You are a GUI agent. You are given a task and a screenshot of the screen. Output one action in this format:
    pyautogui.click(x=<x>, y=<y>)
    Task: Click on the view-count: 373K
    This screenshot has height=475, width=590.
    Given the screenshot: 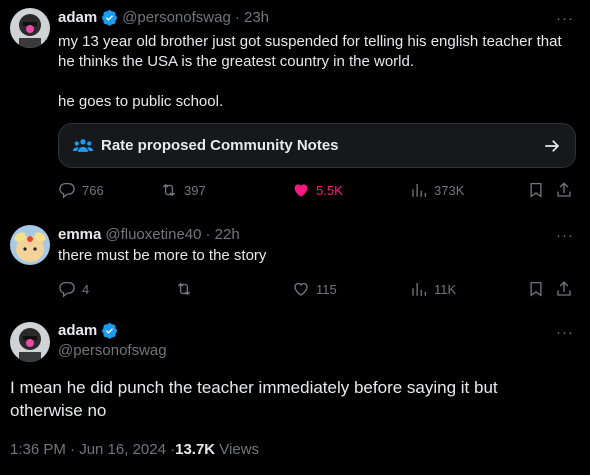 What is the action you would take?
    pyautogui.click(x=449, y=190)
    